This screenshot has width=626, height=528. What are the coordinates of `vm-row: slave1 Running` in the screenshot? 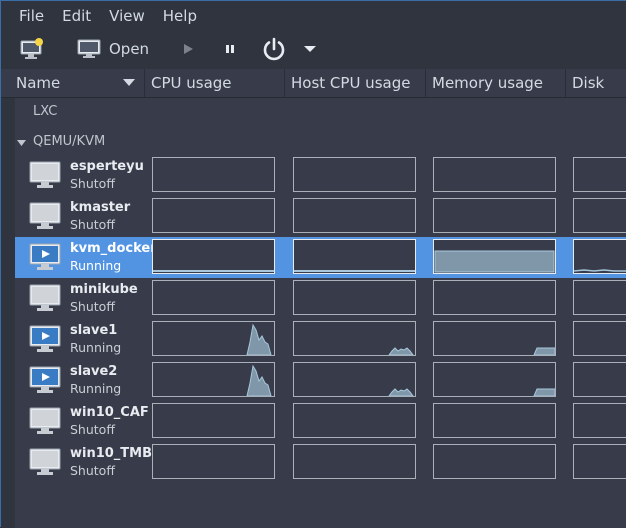 It's located at (320, 339).